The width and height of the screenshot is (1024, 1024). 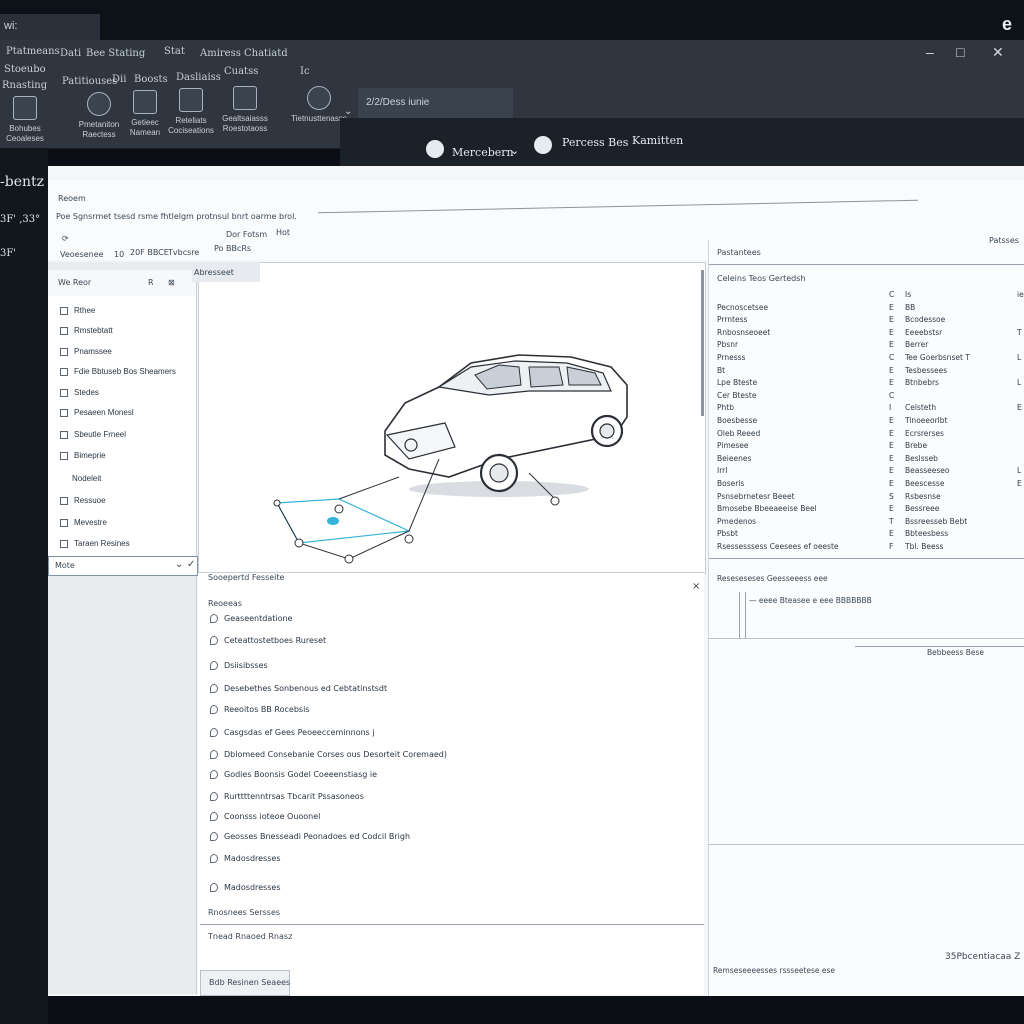 I want to click on property-flag: E, so click(x=1019, y=408).